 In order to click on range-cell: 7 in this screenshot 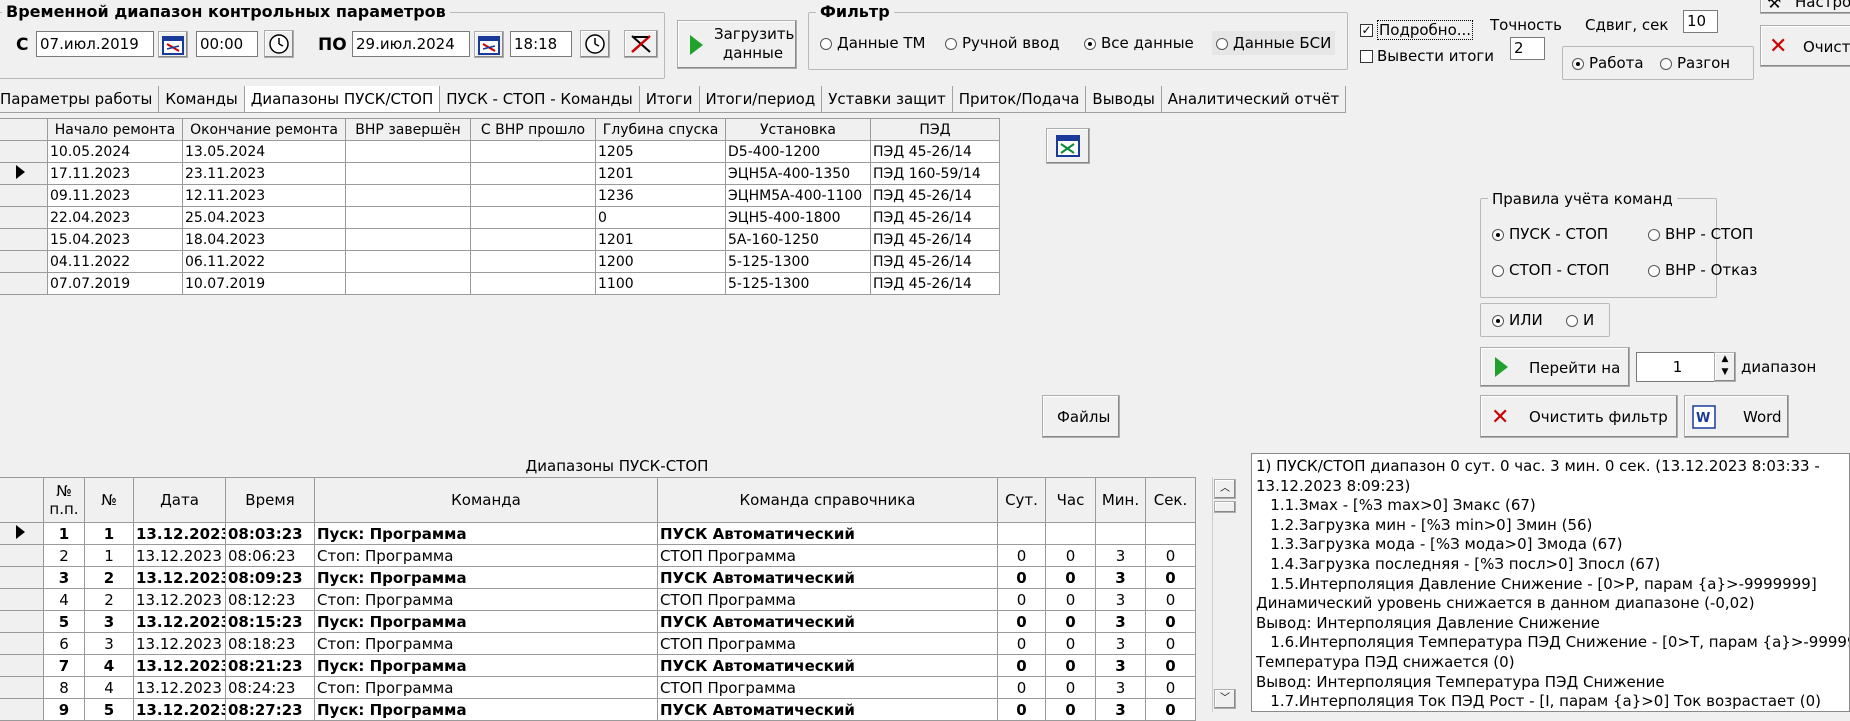, I will do `click(64, 665)`.